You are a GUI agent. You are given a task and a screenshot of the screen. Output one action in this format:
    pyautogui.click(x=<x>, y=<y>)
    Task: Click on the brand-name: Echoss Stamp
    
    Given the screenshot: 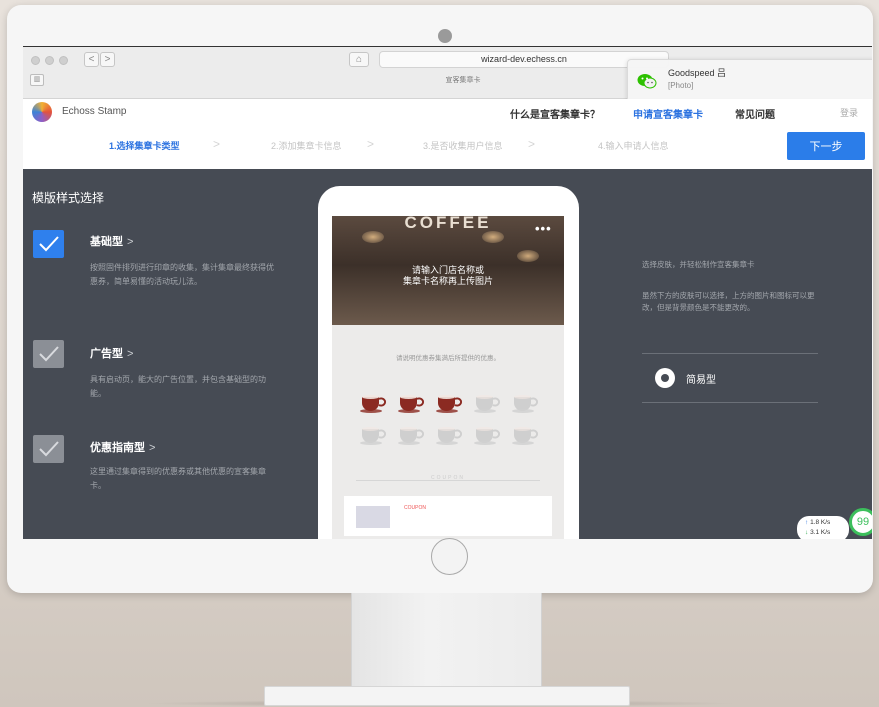 What is the action you would take?
    pyautogui.click(x=94, y=111)
    